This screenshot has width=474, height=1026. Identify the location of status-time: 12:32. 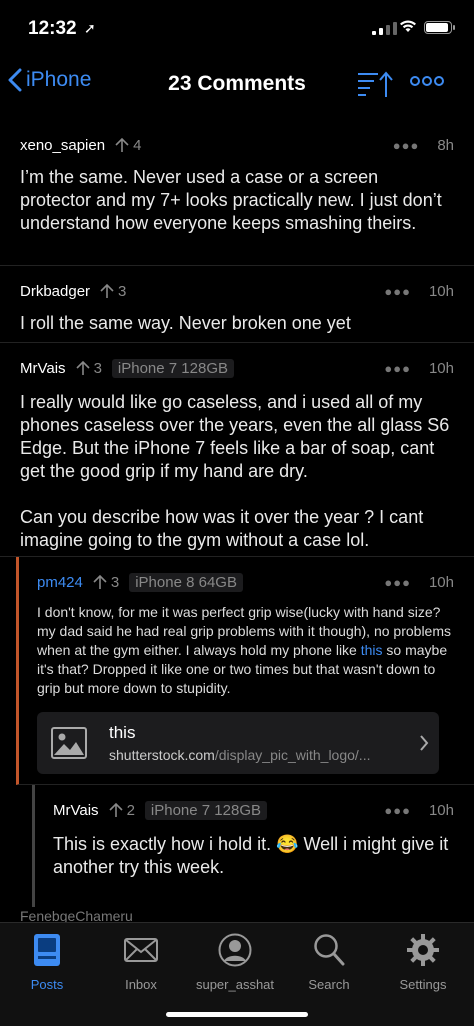
(52, 28).